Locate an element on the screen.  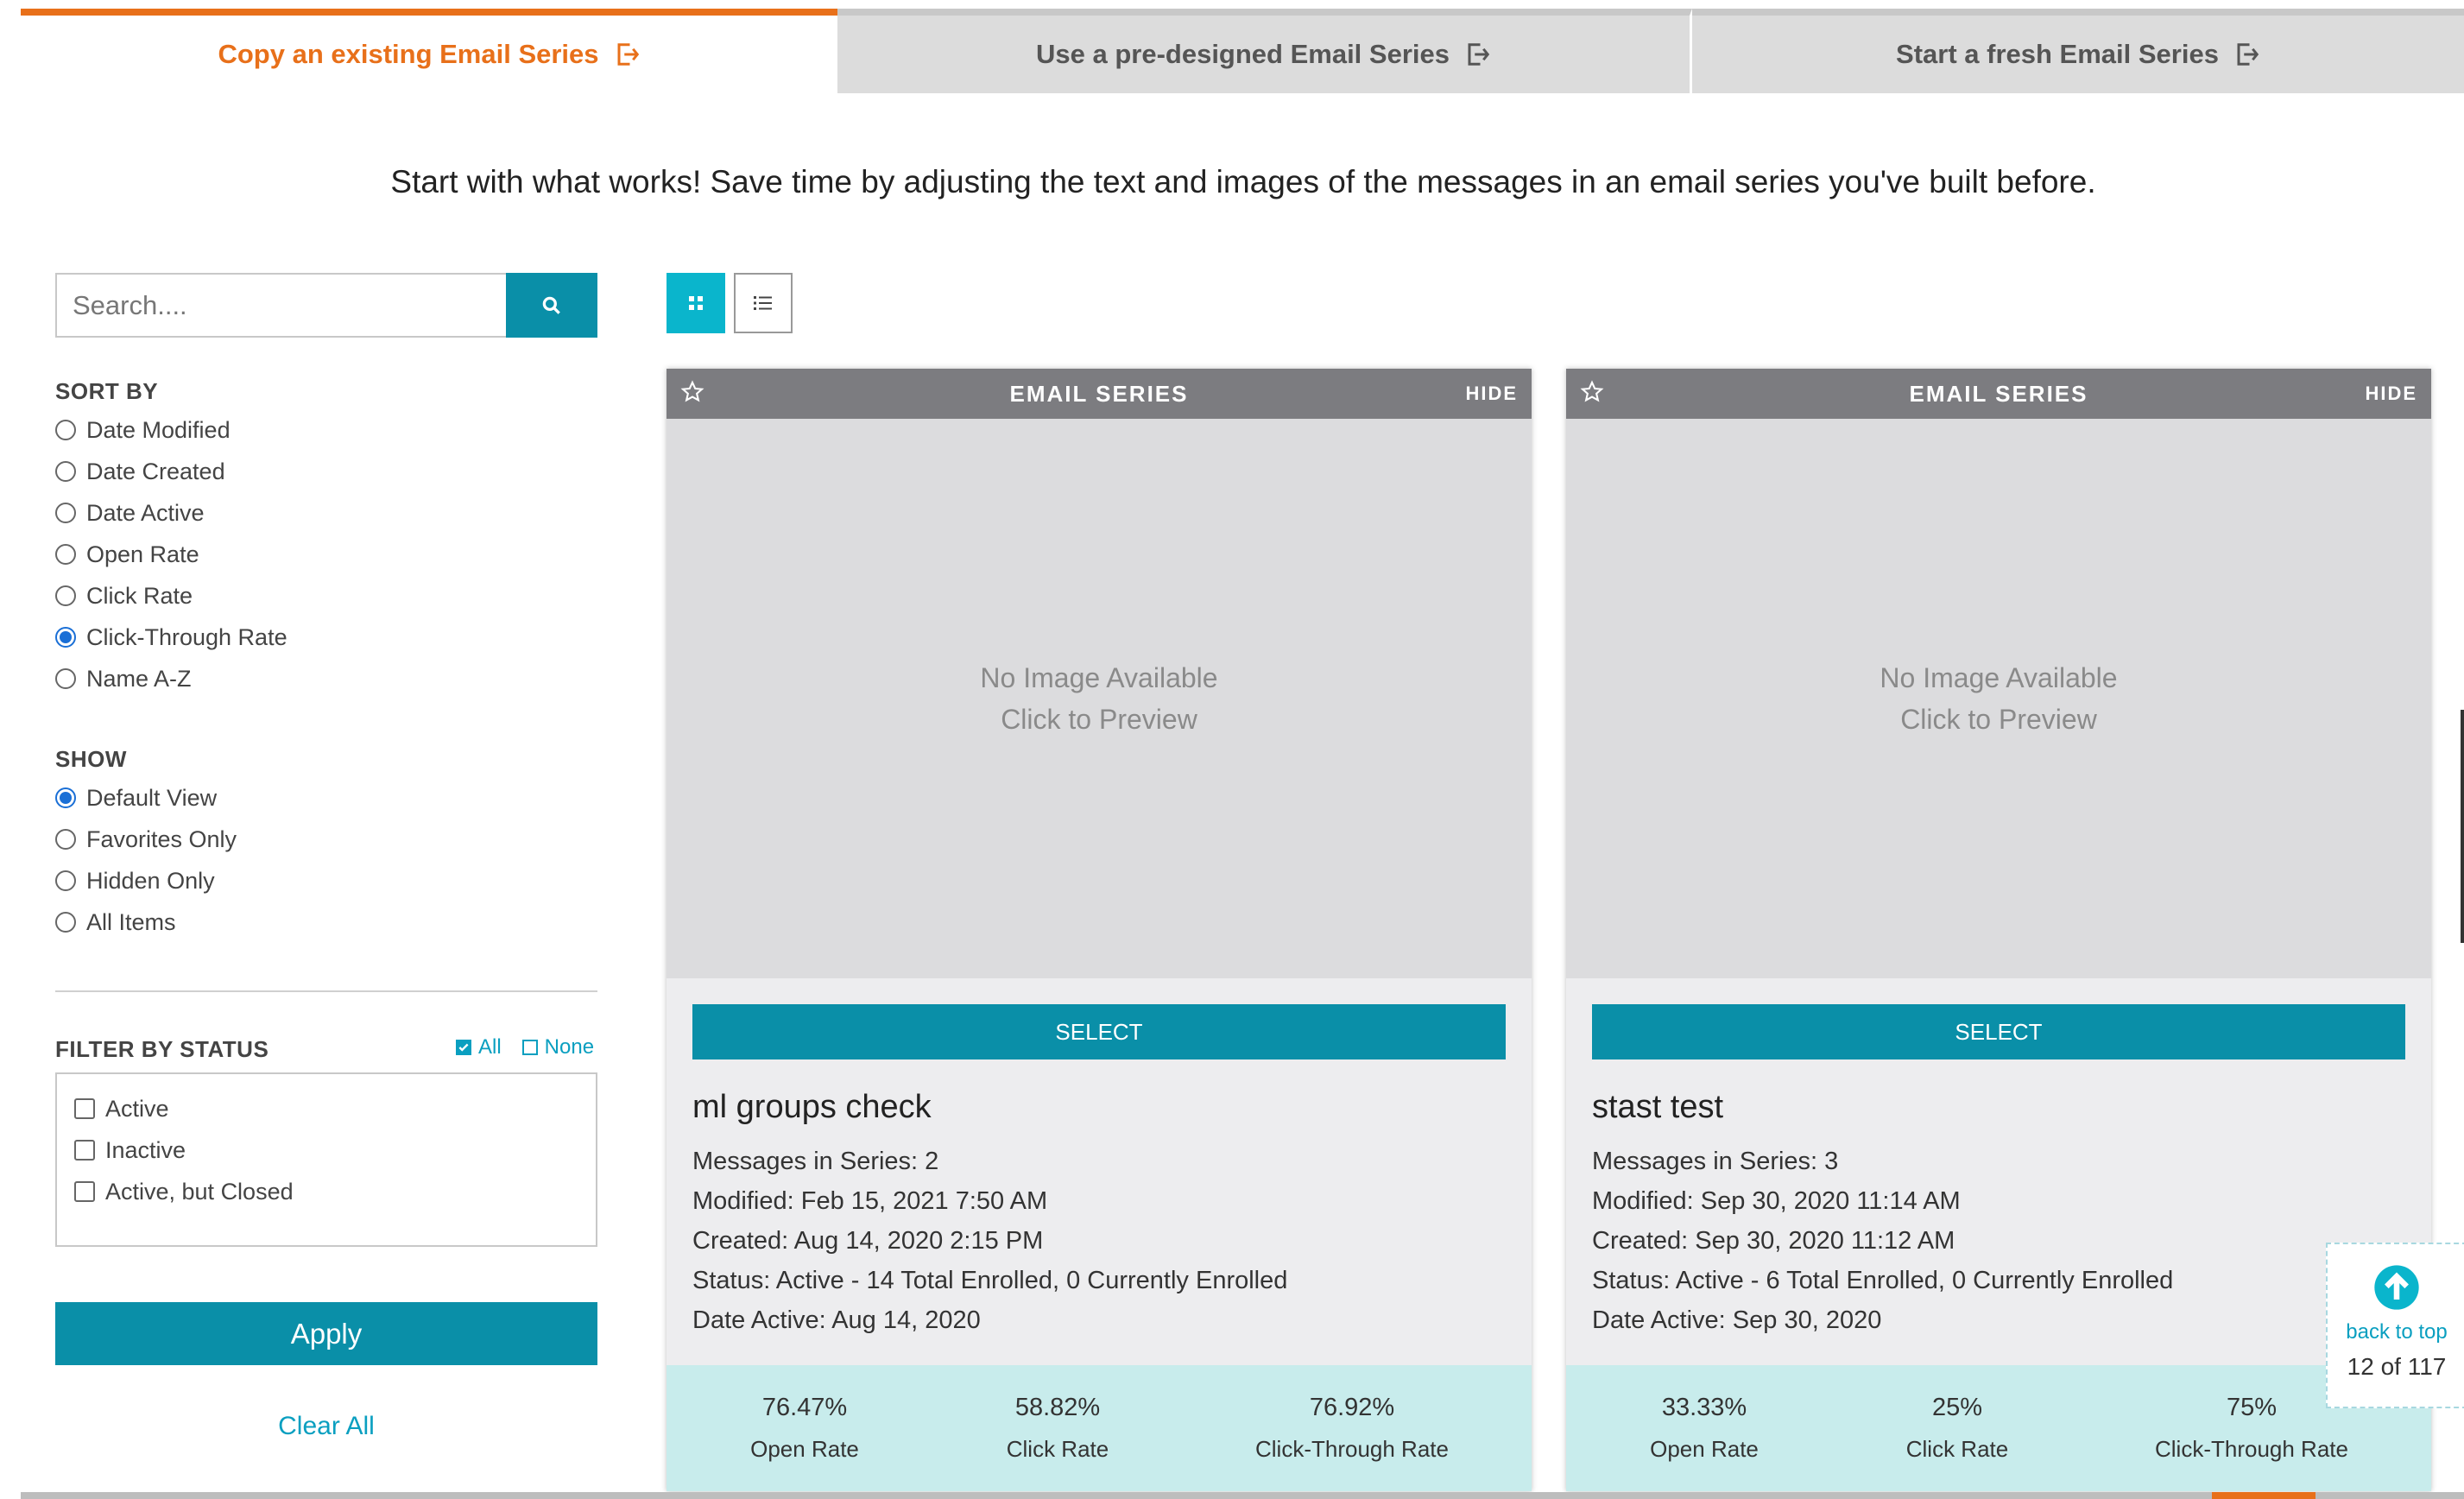
filter-select-links: All None is located at coordinates (525, 1047).